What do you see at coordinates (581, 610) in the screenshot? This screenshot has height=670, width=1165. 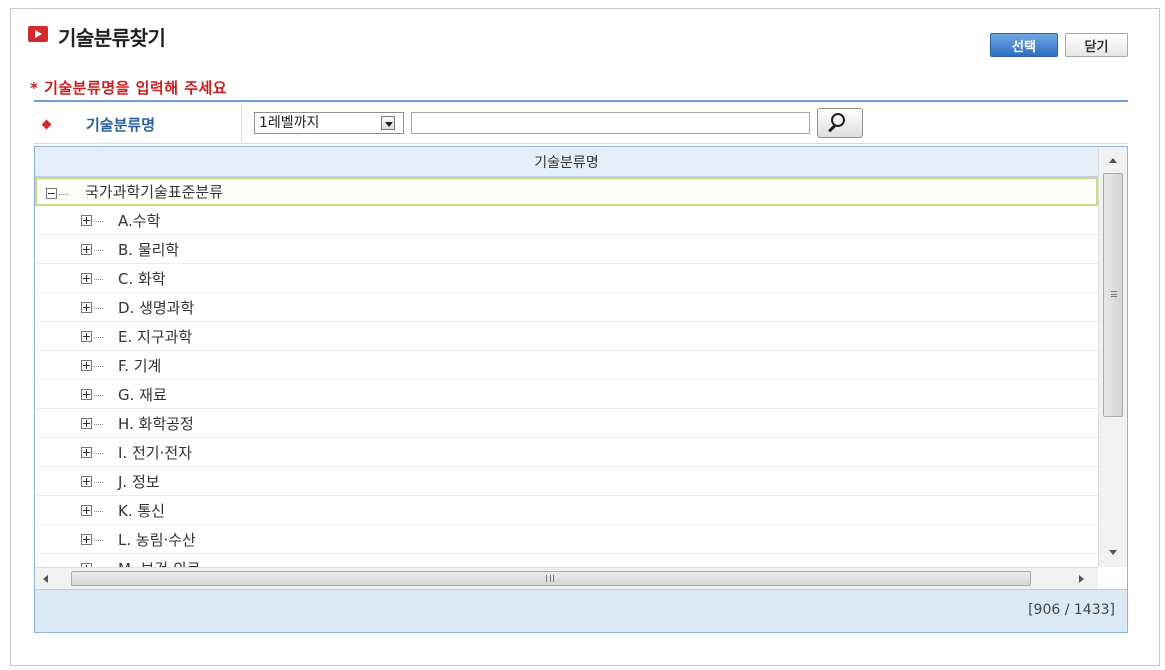 I see `grid-footer: [906 / 1433]` at bounding box center [581, 610].